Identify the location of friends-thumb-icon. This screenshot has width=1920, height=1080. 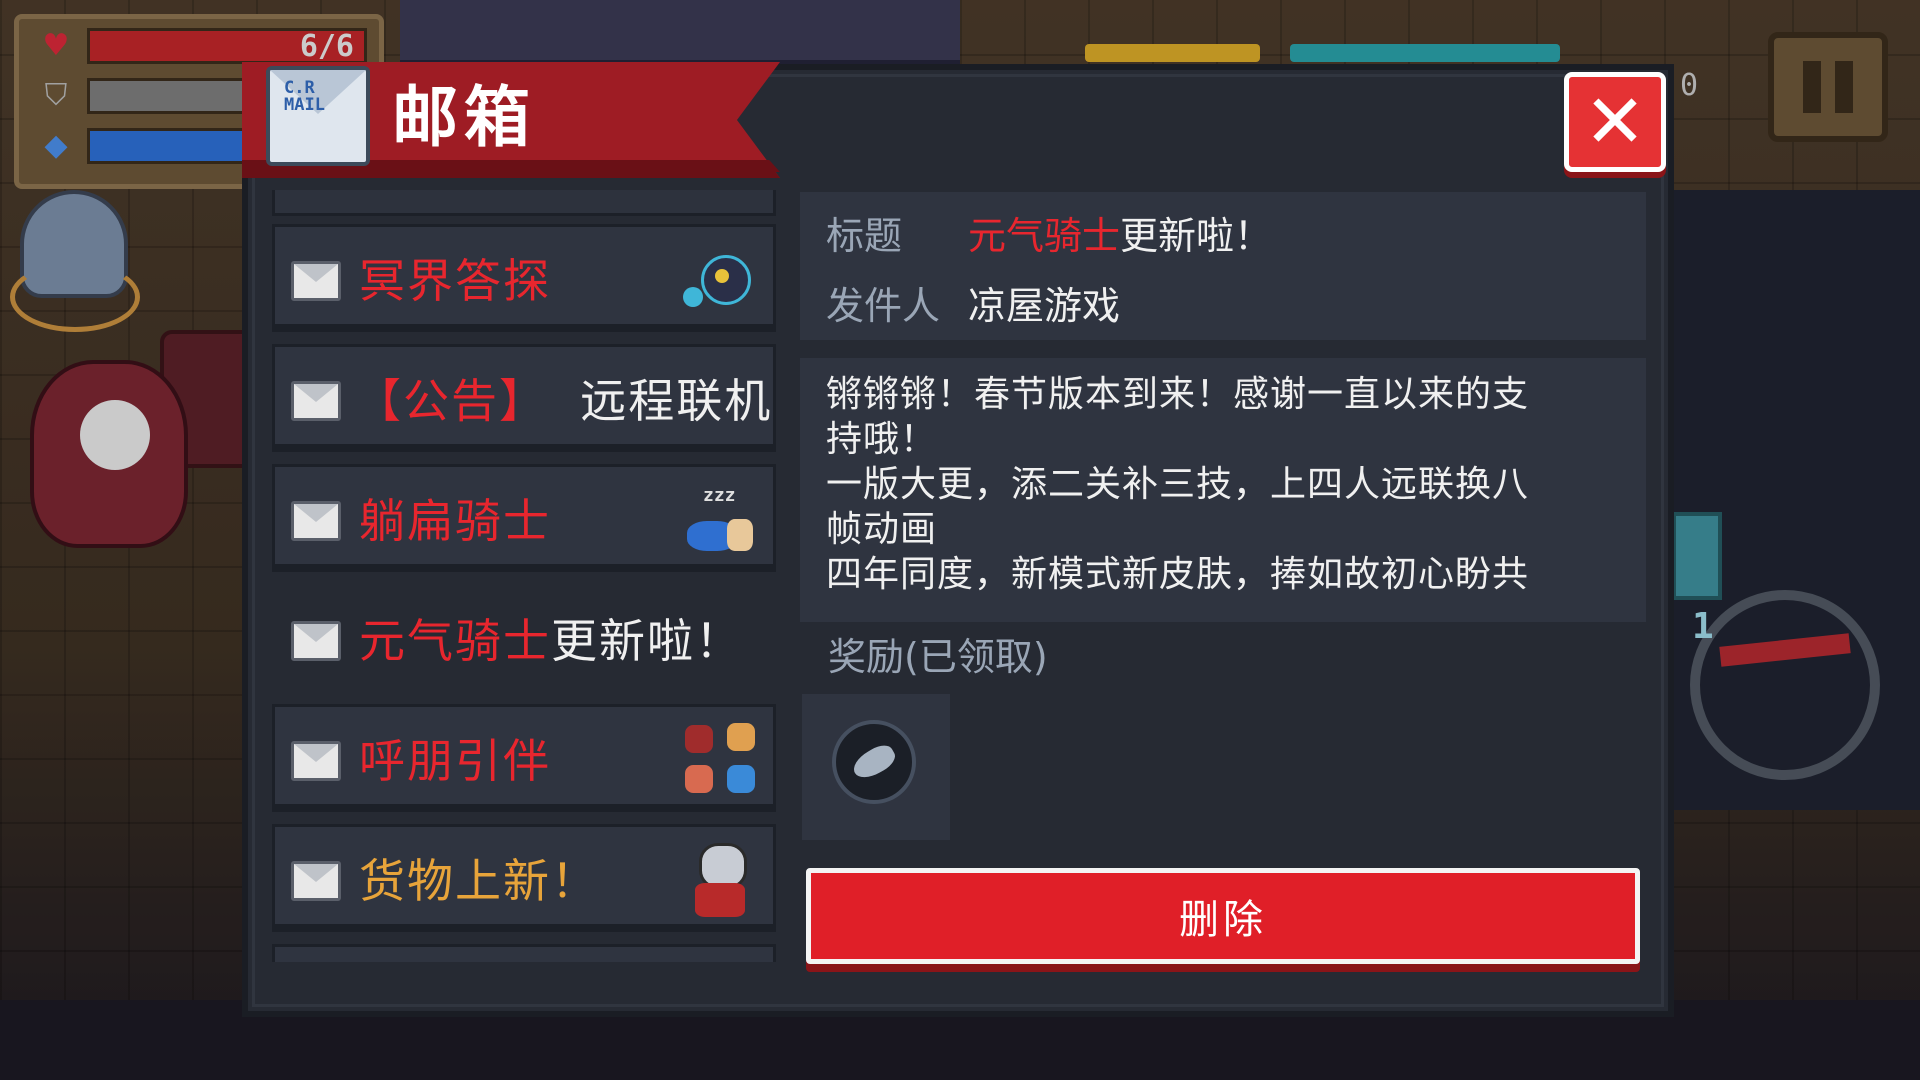
(721, 760).